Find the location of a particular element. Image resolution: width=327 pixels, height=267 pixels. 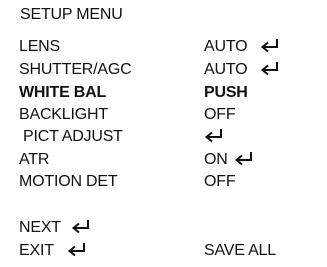

menu-exit-row: EXIT SAVE ALL is located at coordinates (163, 252).